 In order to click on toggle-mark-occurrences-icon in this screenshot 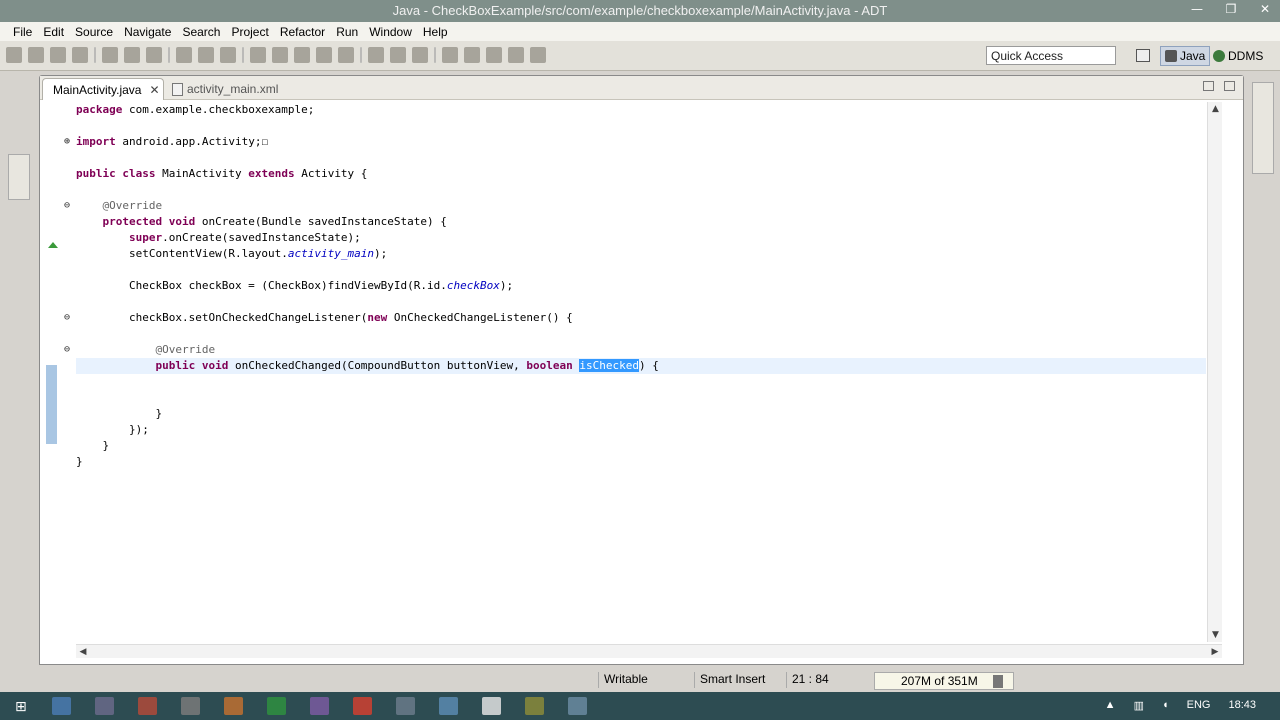, I will do `click(376, 55)`.